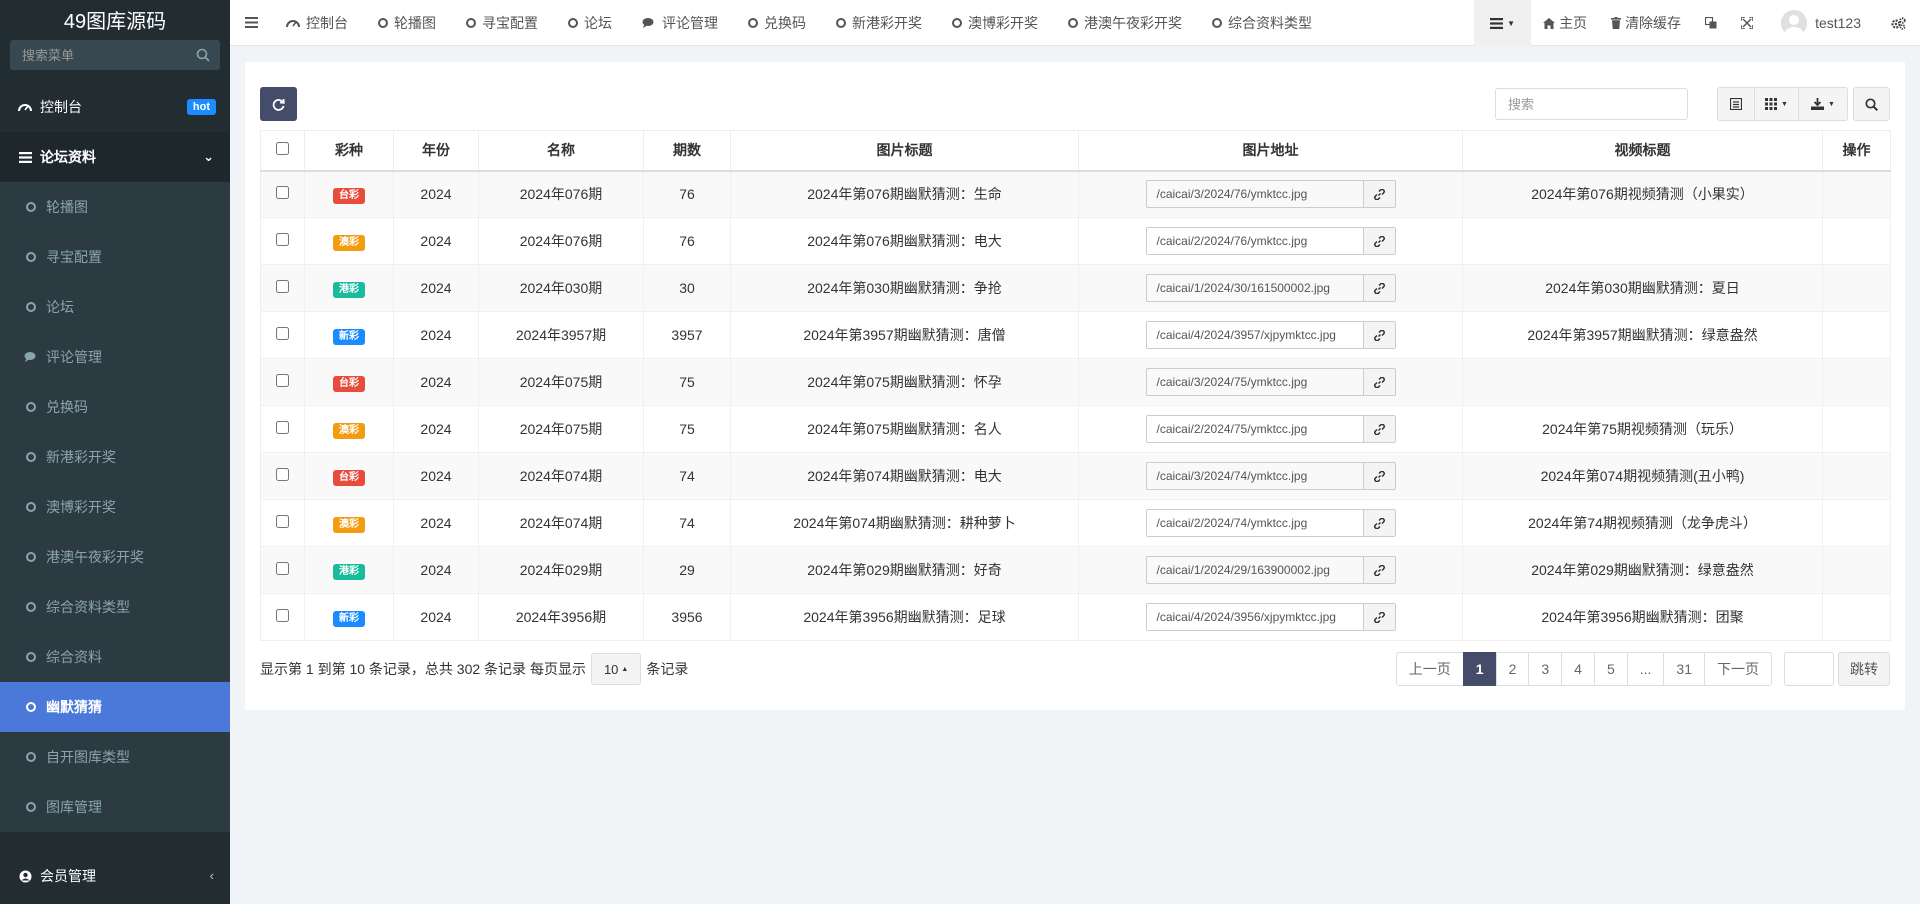 The height and width of the screenshot is (904, 1920). What do you see at coordinates (115, 207) in the screenshot?
I see `sidebar-item-carousel: 轮播图` at bounding box center [115, 207].